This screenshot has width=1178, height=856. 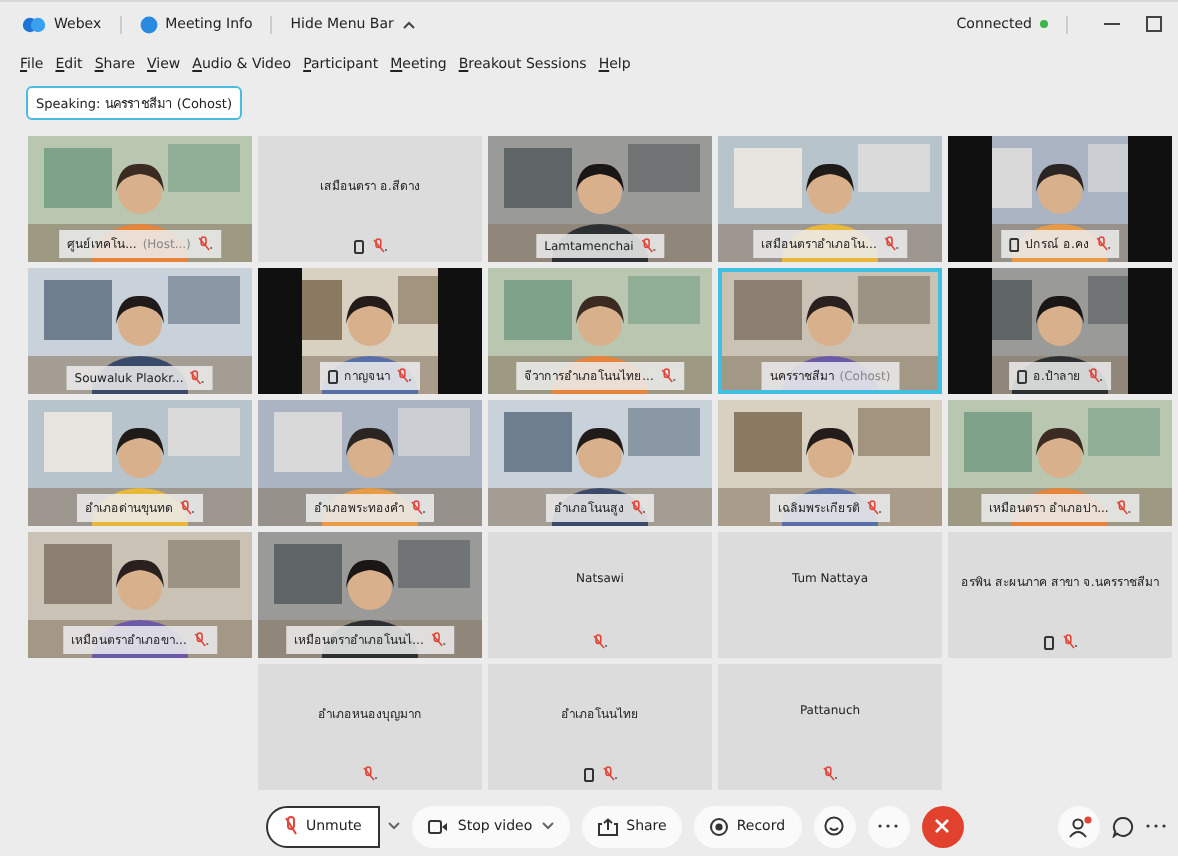 I want to click on person-icon, so click(x=1079, y=826).